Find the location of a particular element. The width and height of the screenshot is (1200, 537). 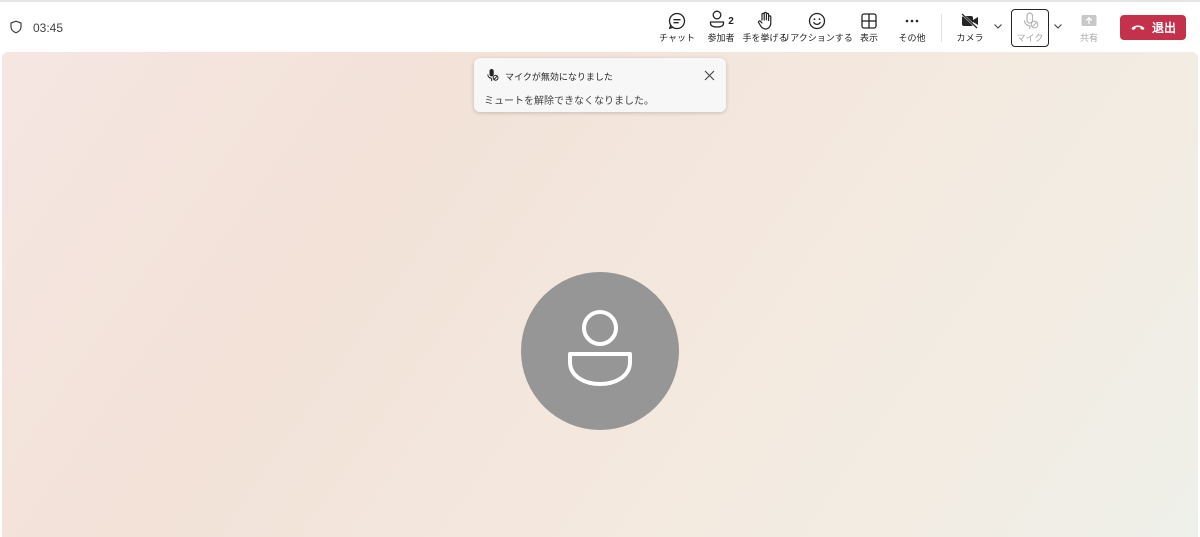

grid-view-icon is located at coordinates (869, 21).